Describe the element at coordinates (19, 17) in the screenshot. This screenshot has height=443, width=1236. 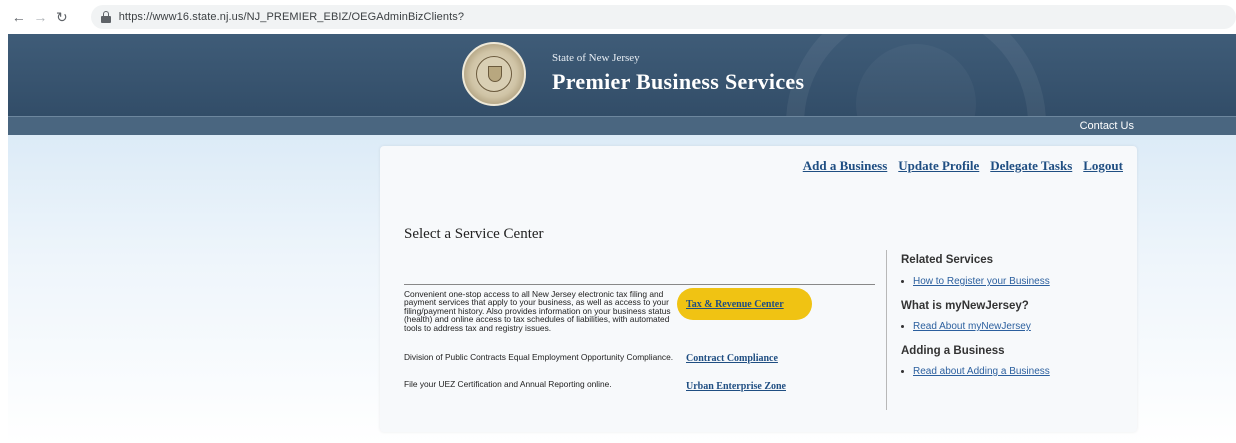
I see `back-arrow-icon: ←` at that location.